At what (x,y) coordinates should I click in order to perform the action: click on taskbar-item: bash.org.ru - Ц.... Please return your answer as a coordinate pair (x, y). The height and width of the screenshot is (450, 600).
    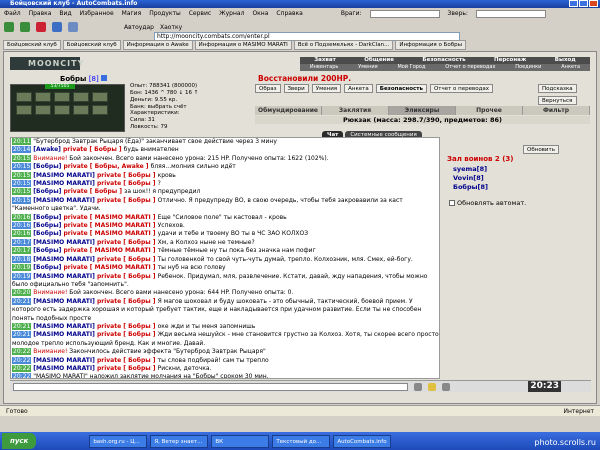
    Looking at the image, I should click on (118, 441).